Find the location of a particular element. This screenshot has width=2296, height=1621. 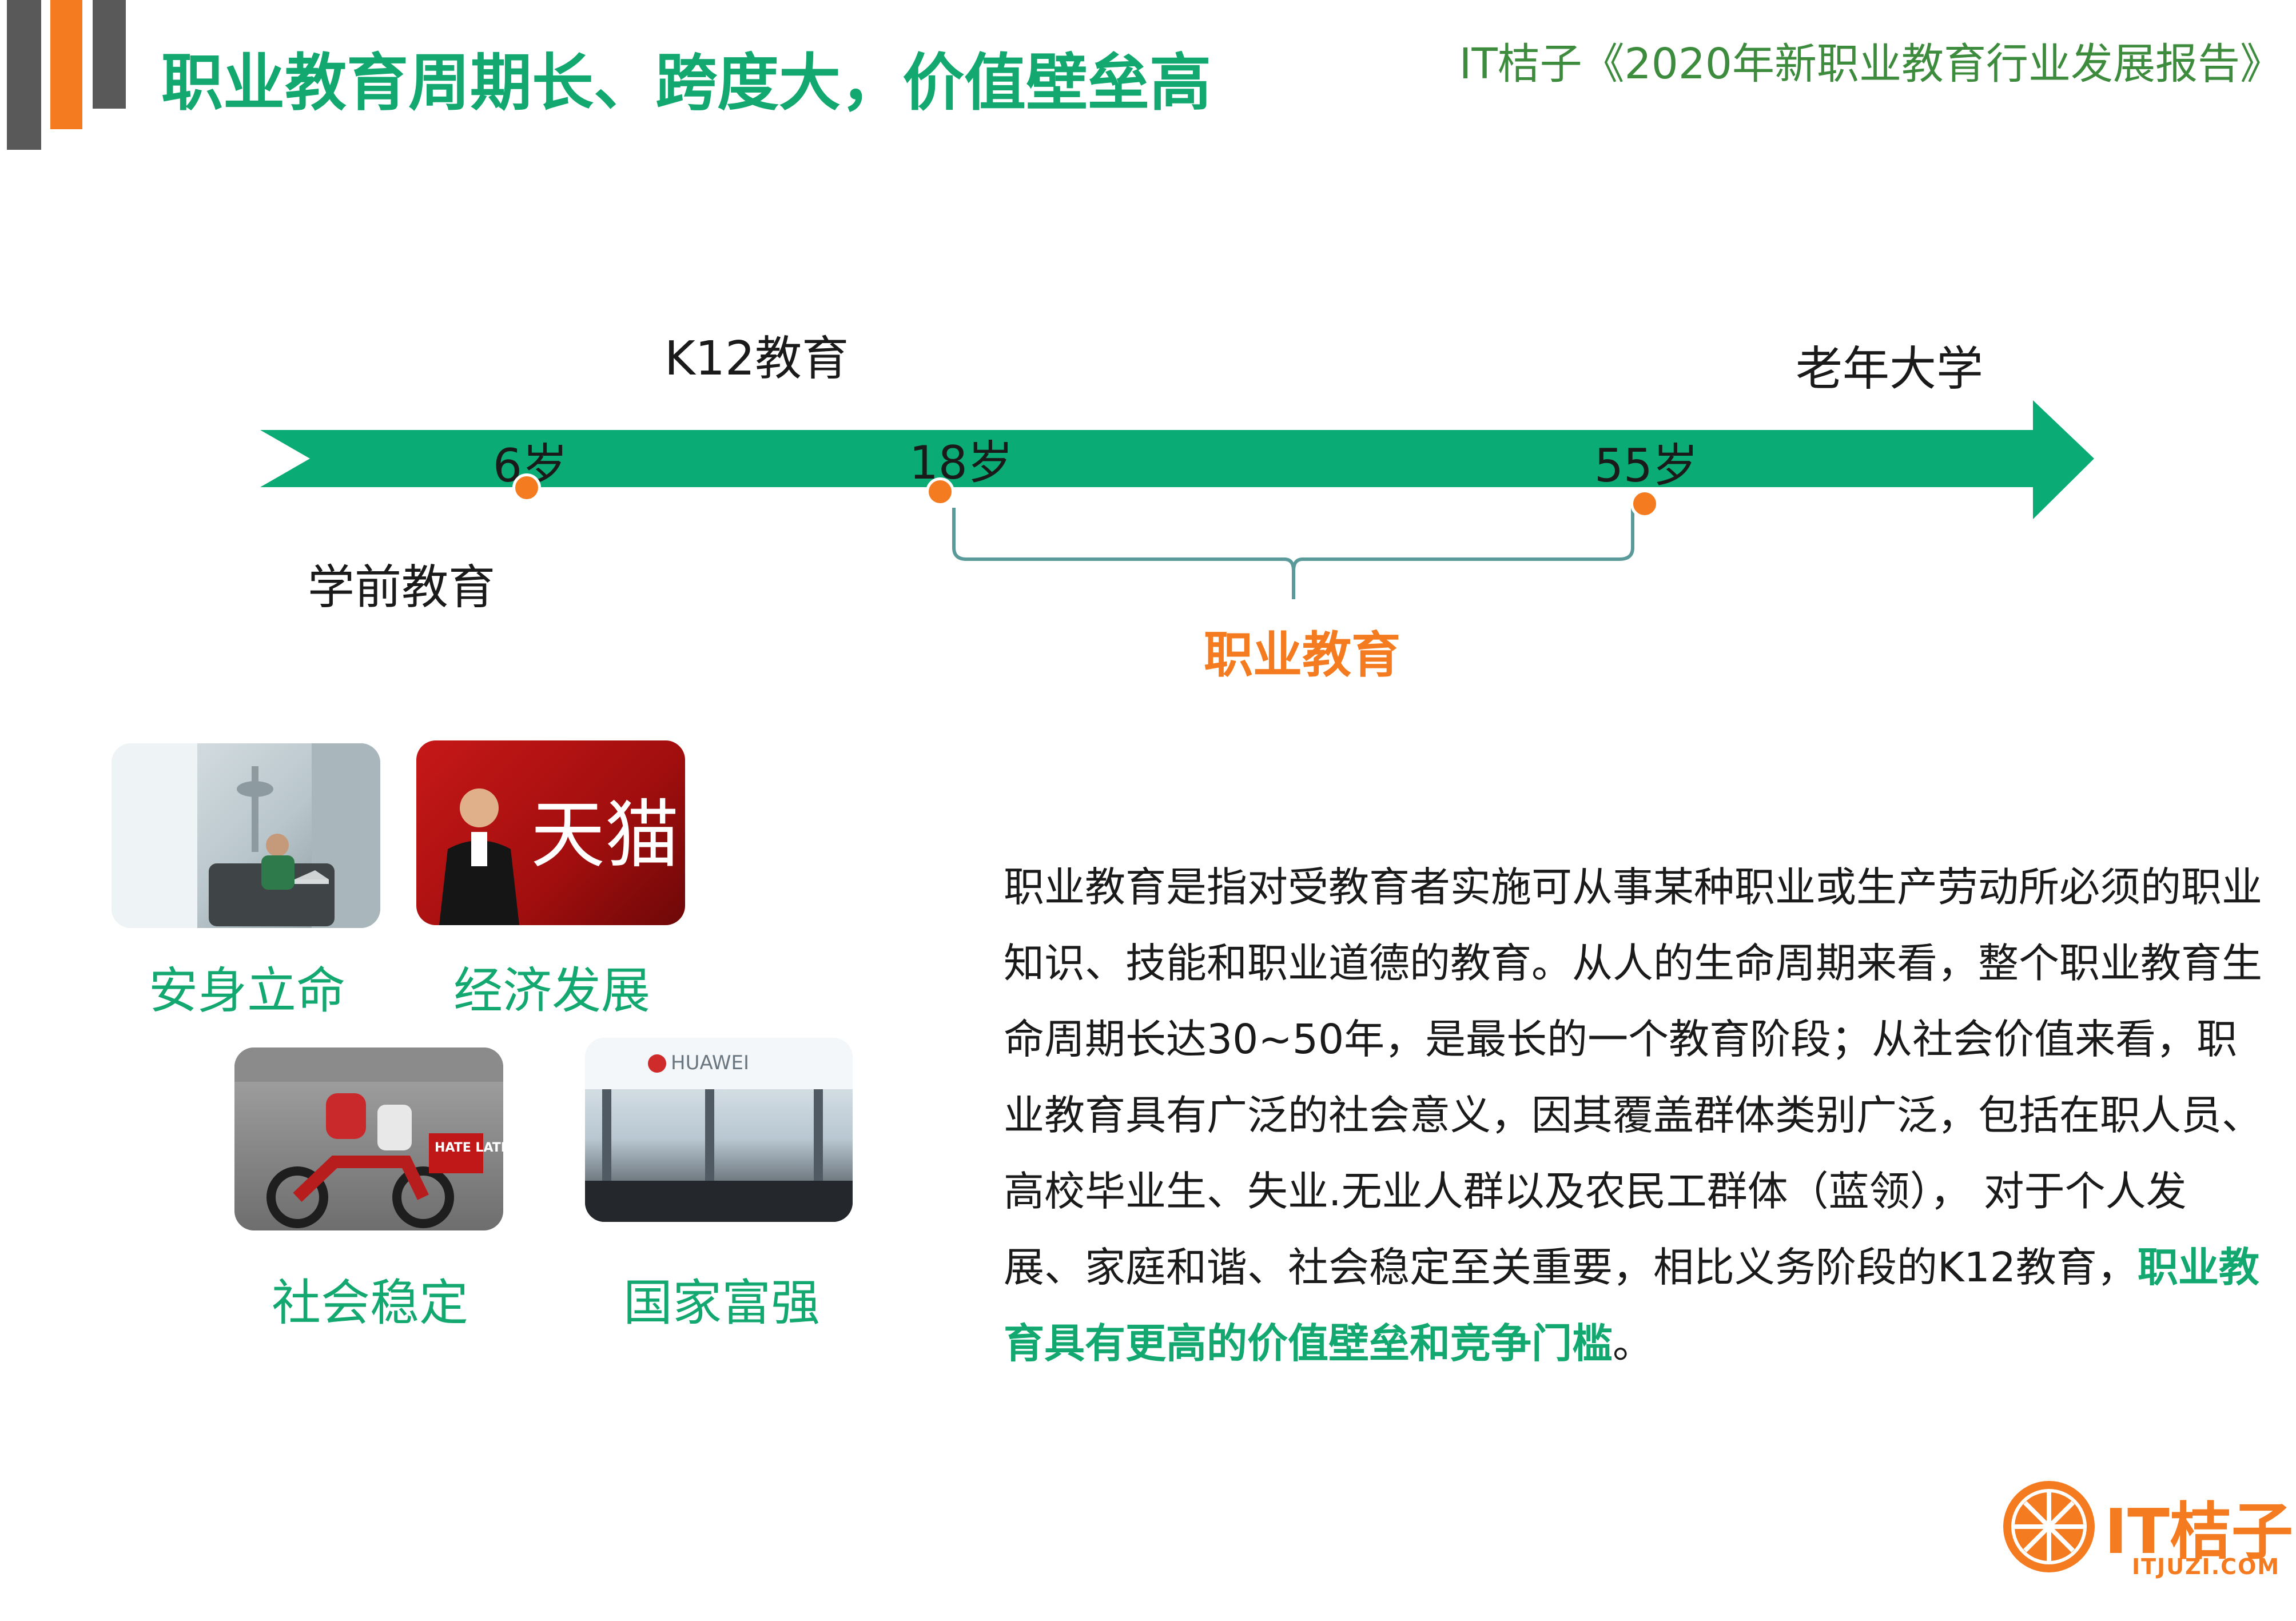

photo-speaker-tmall: 天猫 is located at coordinates (550, 832).